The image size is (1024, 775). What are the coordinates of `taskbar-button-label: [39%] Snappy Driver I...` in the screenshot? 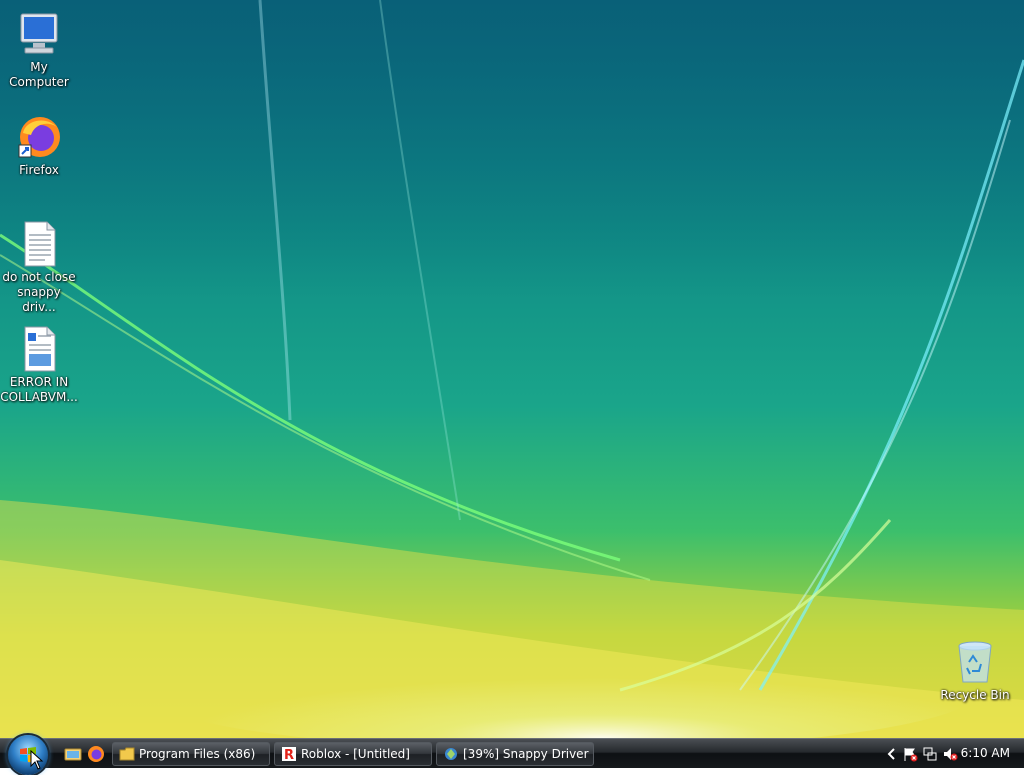 It's located at (528, 754).